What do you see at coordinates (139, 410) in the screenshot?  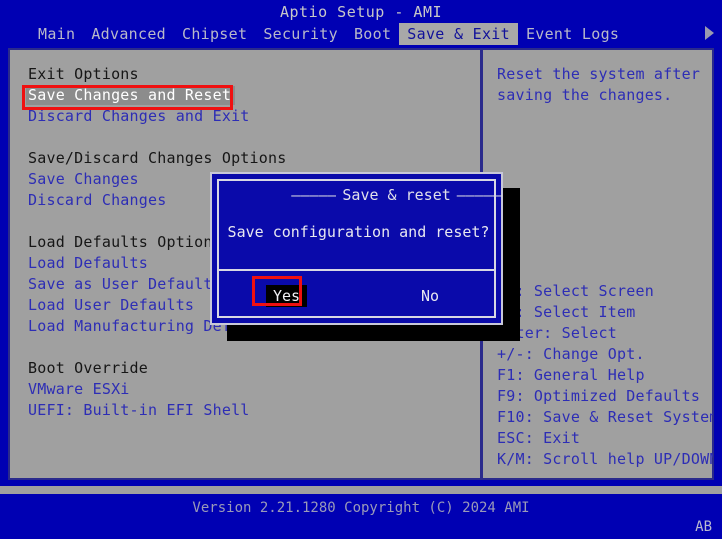 I see `option-item: UEFI: Built-in EFI Shell` at bounding box center [139, 410].